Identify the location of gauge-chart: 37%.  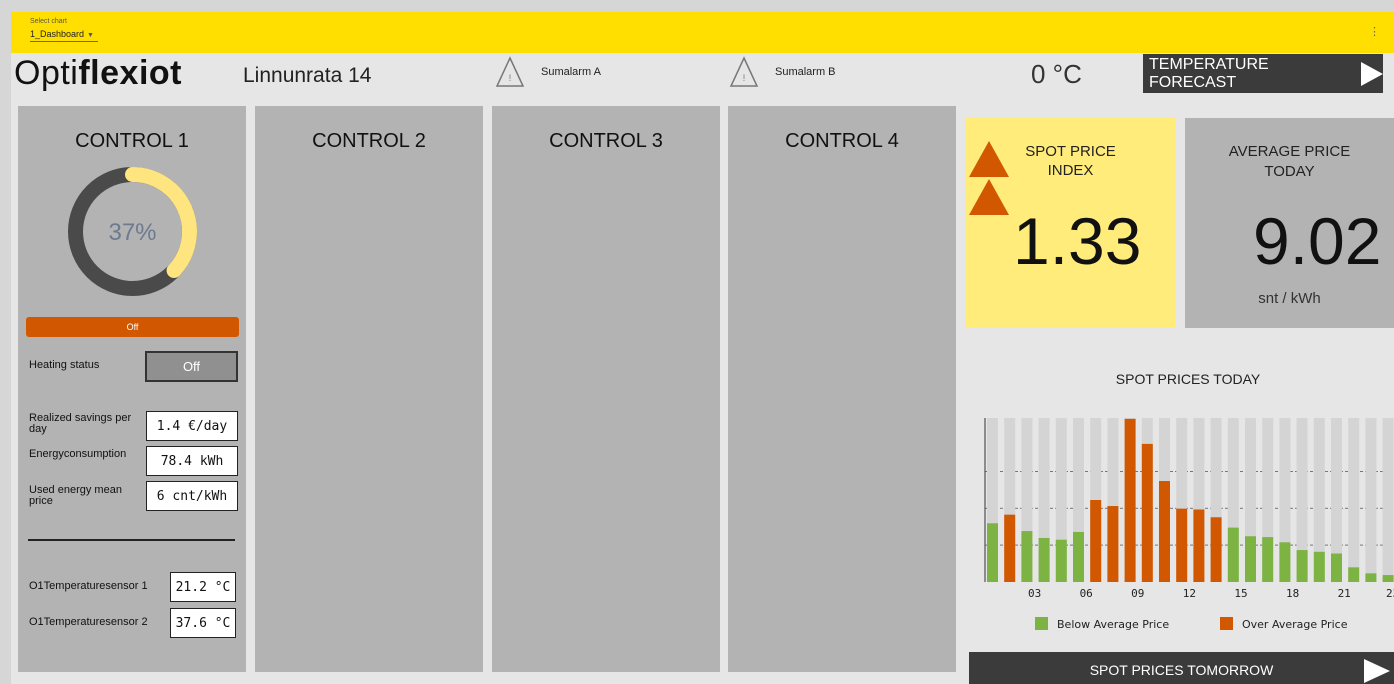
(132, 231).